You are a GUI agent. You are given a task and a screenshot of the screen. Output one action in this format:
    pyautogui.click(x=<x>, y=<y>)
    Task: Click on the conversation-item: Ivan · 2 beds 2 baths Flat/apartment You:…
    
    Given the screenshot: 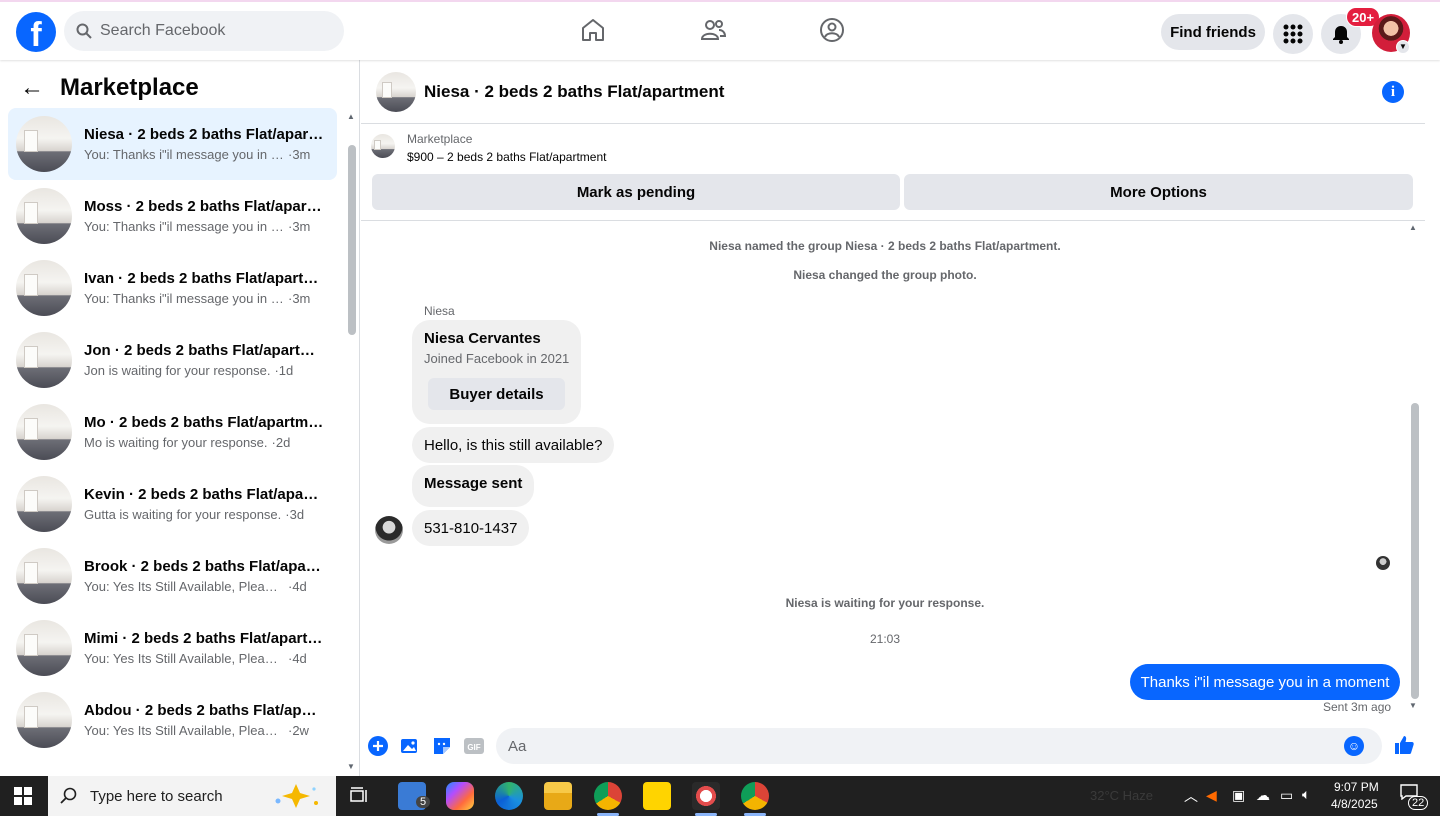 What is the action you would take?
    pyautogui.click(x=172, y=288)
    